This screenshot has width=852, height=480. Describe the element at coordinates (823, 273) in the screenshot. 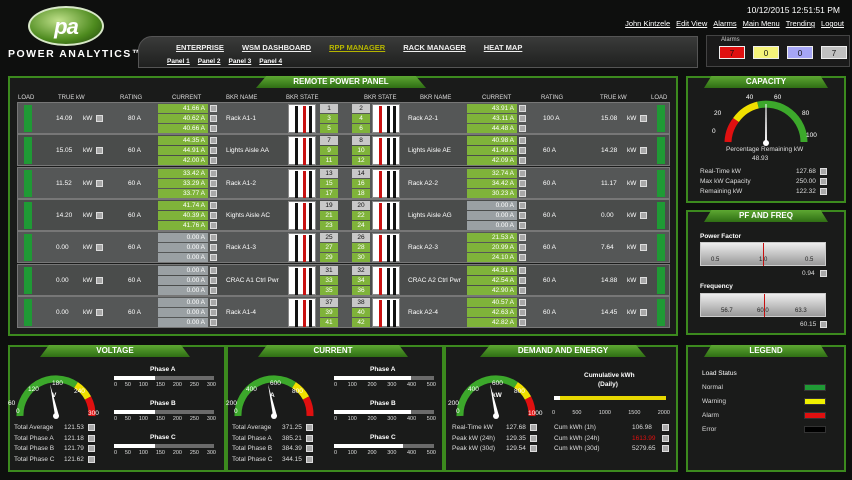

I see `power-factor-checkbox` at that location.